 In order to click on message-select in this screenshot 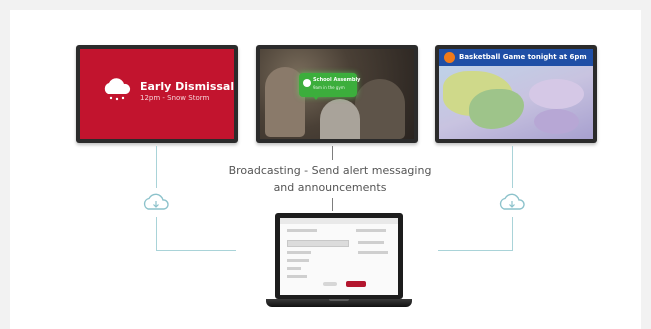, I will do `click(318, 243)`.